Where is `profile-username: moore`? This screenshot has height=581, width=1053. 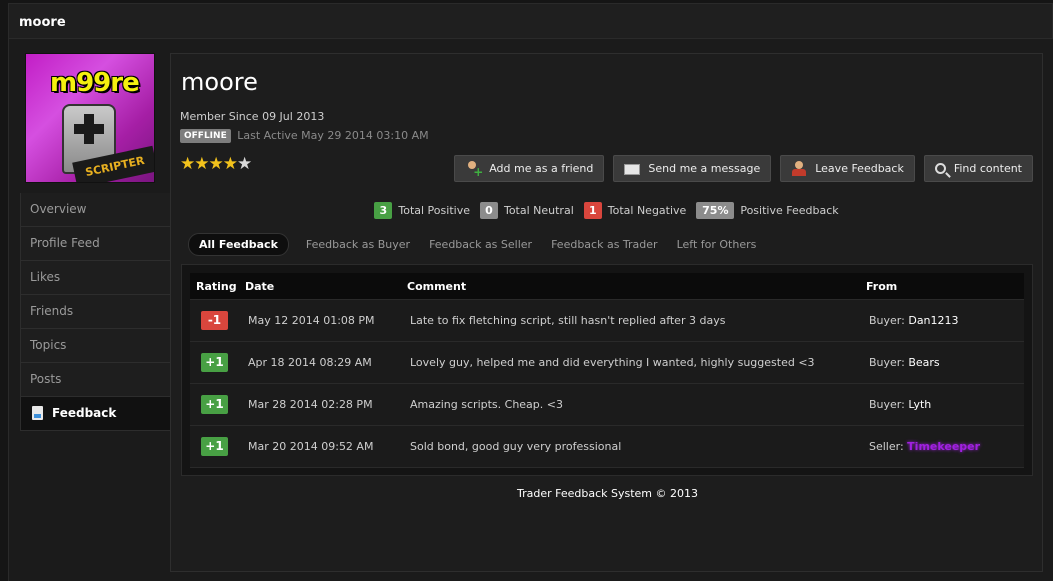 profile-username: moore is located at coordinates (219, 82).